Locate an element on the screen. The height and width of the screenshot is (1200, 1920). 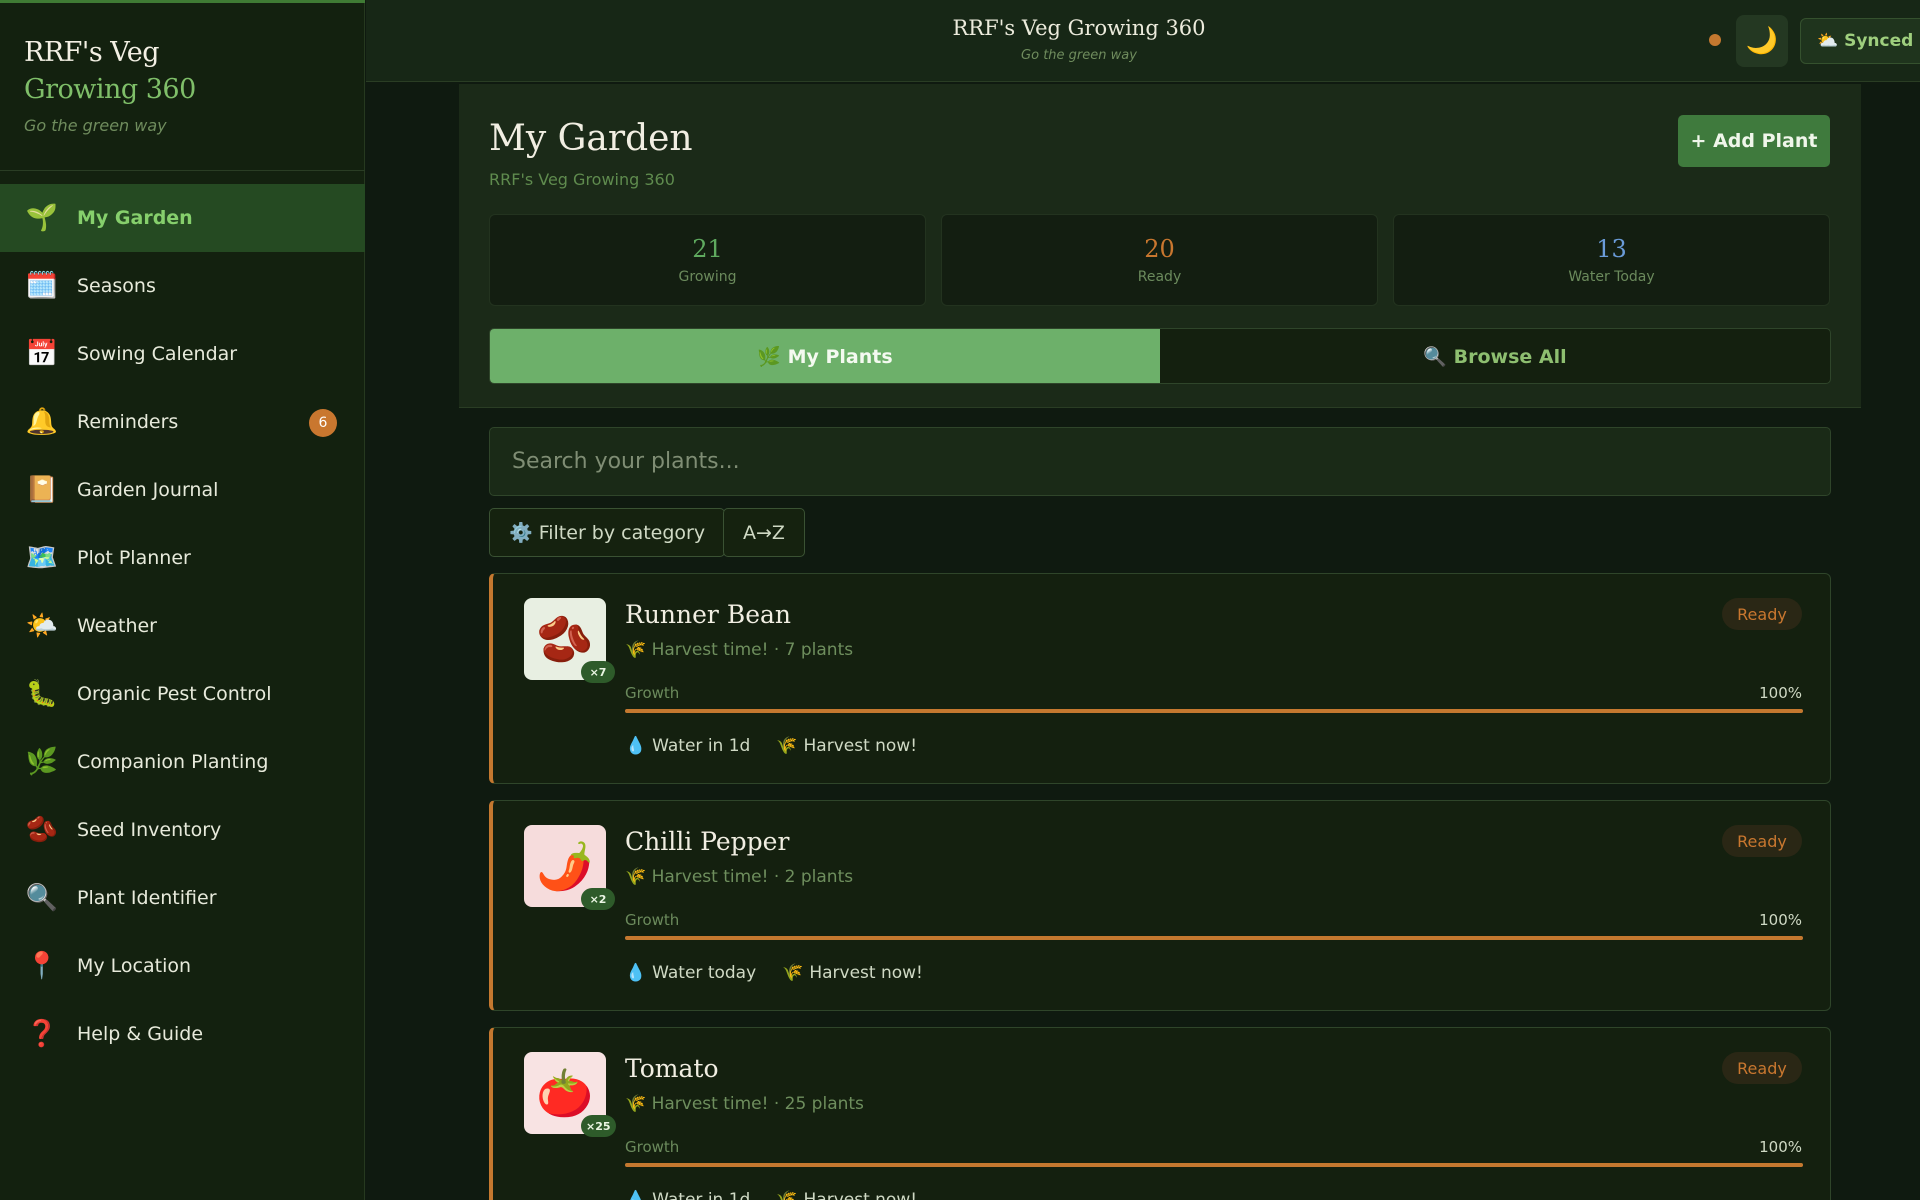
stat-growing: 21 Growing is located at coordinates (707, 260).